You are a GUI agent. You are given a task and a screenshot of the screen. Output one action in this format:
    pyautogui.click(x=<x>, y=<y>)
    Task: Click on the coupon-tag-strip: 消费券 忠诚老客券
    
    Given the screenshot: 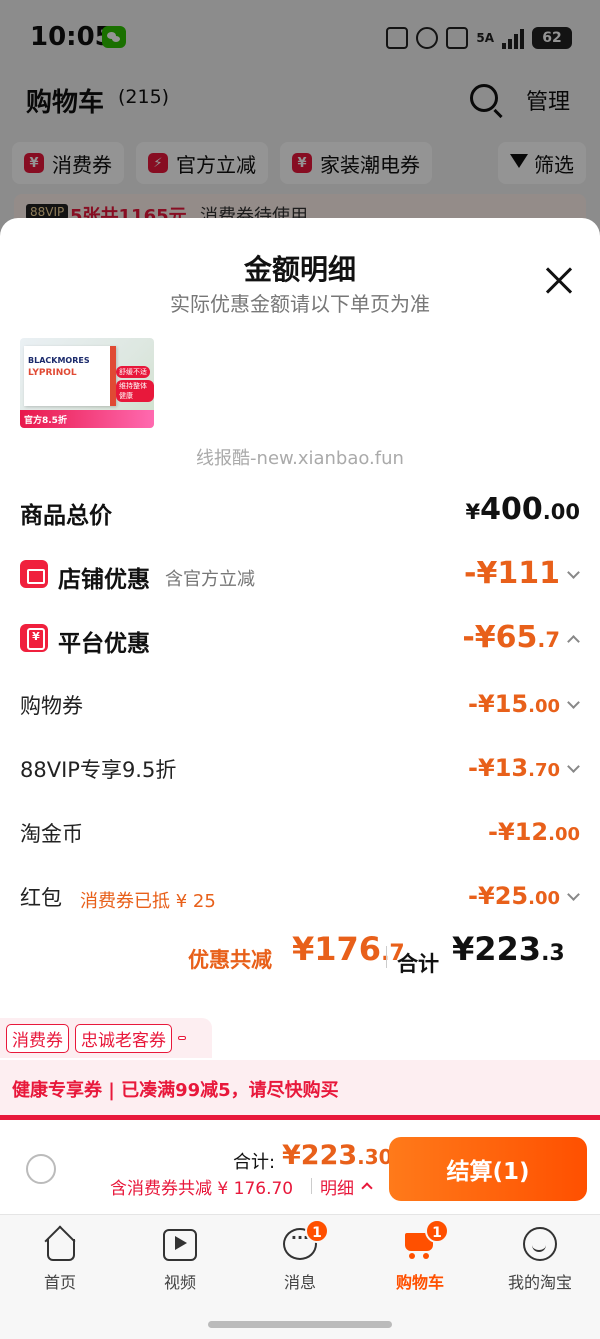 What is the action you would take?
    pyautogui.click(x=106, y=1038)
    